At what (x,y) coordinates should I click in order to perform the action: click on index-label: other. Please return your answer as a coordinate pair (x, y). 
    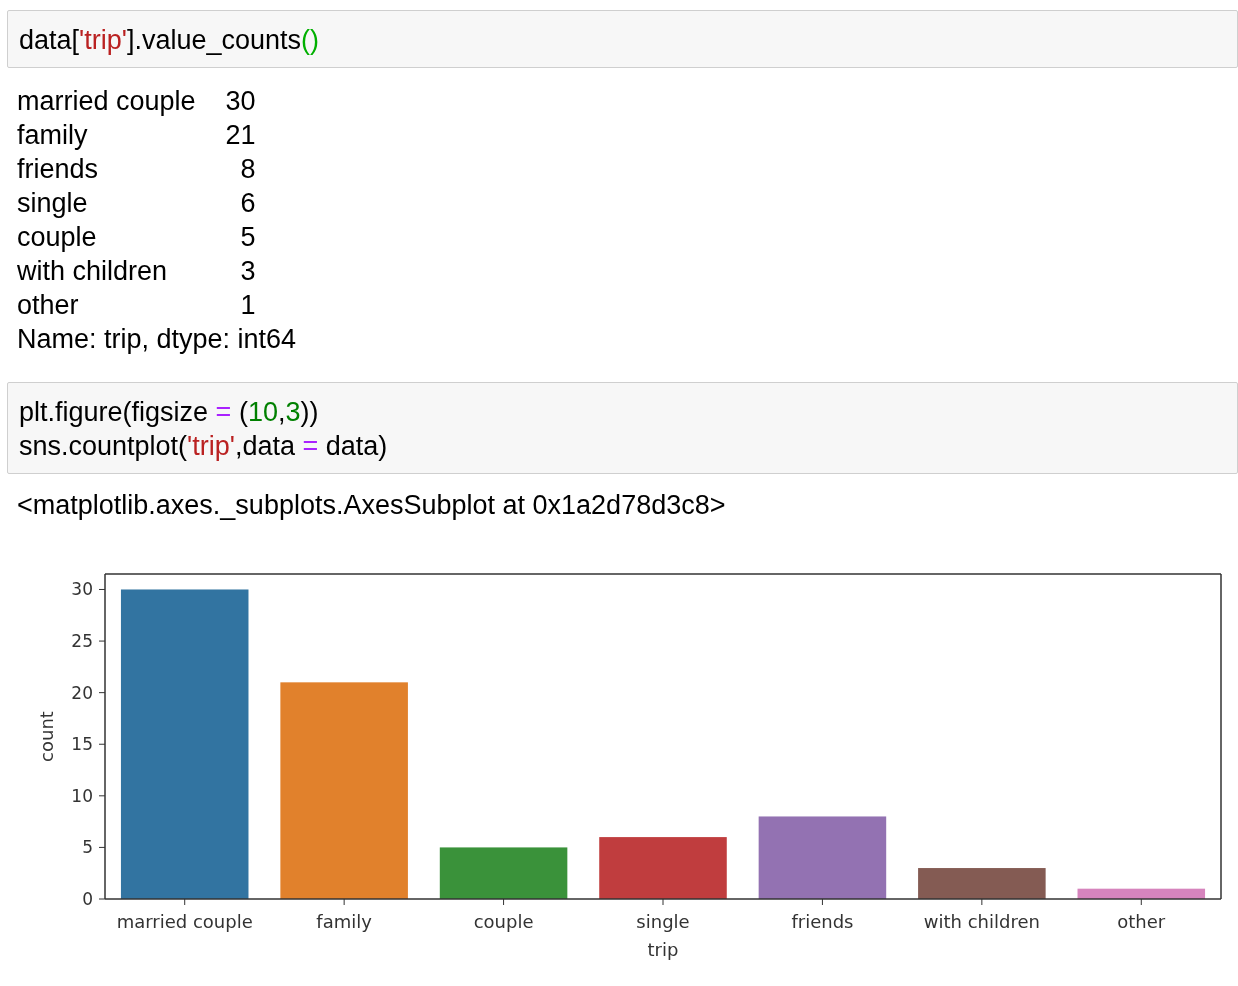
    Looking at the image, I should click on (48, 305).